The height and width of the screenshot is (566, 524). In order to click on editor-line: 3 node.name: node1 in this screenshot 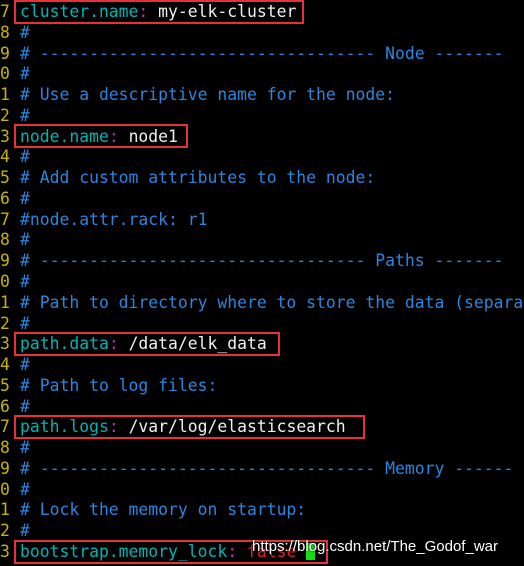, I will do `click(89, 136)`.